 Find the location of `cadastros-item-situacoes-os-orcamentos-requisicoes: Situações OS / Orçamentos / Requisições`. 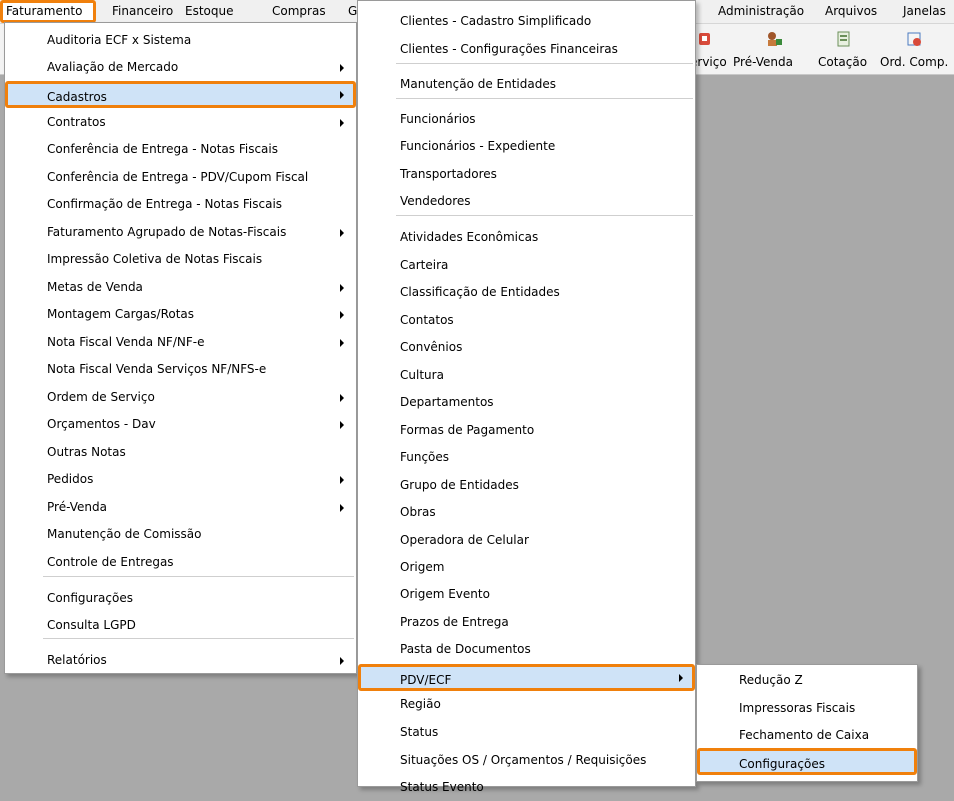

cadastros-item-situacoes-os-orcamentos-requisicoes: Situações OS / Orçamentos / Requisições is located at coordinates (526, 760).